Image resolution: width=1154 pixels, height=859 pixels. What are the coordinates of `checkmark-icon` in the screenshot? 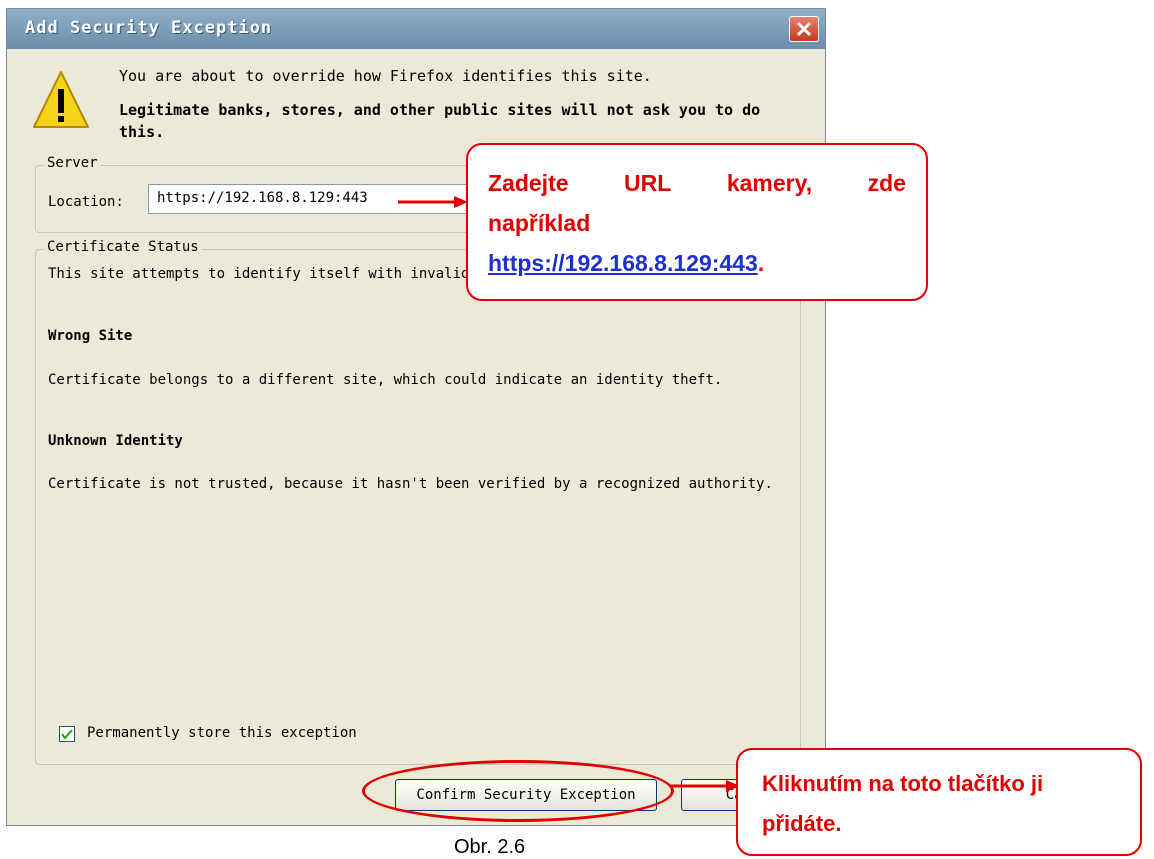 It's located at (67, 734).